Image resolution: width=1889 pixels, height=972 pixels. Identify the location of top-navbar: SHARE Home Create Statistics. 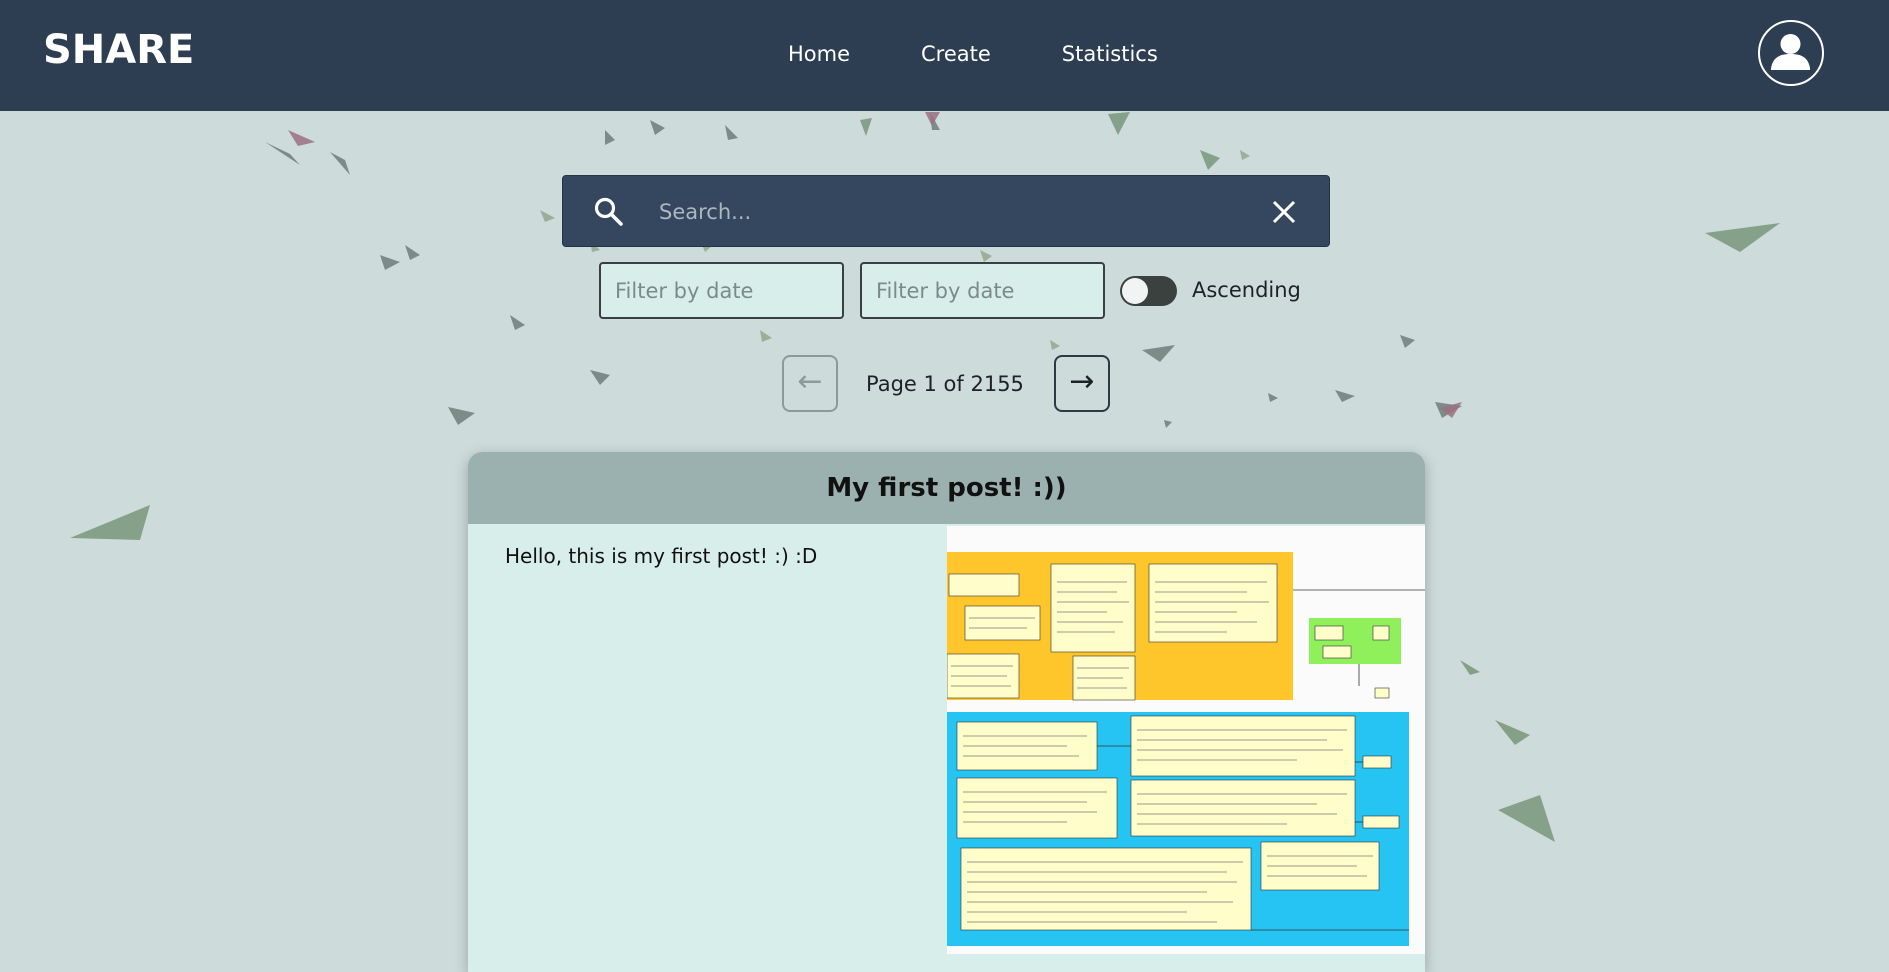
(944, 55).